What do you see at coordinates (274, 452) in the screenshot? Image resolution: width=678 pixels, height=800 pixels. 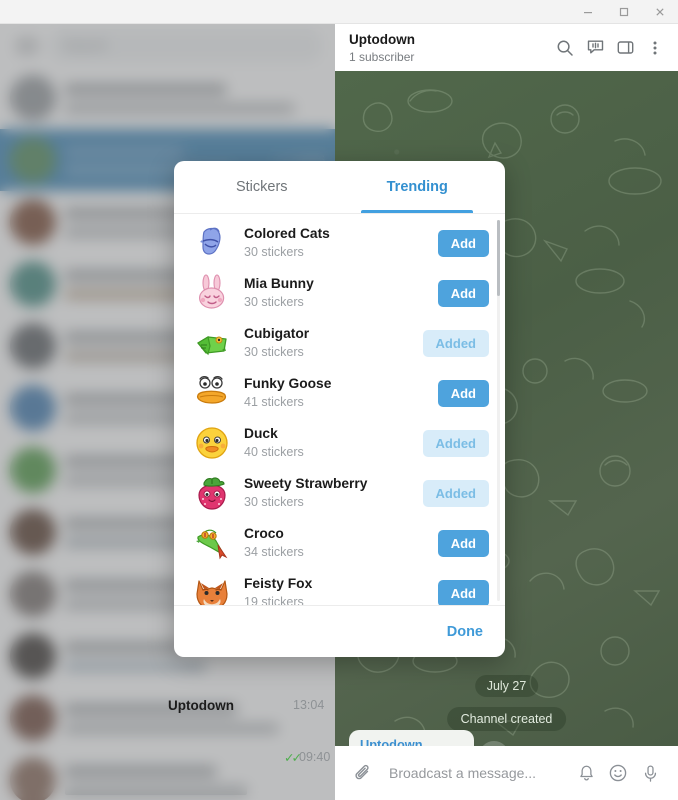 I see `sticker-set-count: 40 stickers` at bounding box center [274, 452].